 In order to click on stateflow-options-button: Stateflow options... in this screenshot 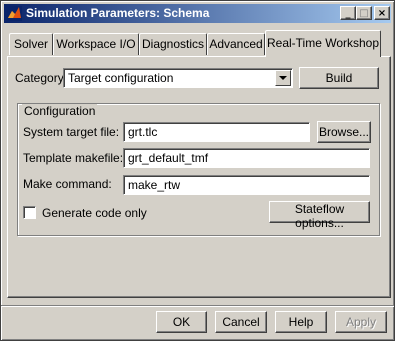, I will do `click(319, 215)`.